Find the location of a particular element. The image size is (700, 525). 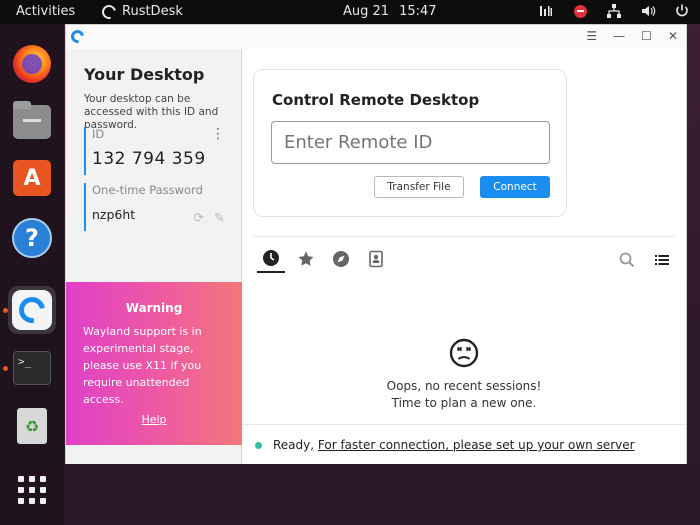

dock-firefox is located at coordinates (32, 64).